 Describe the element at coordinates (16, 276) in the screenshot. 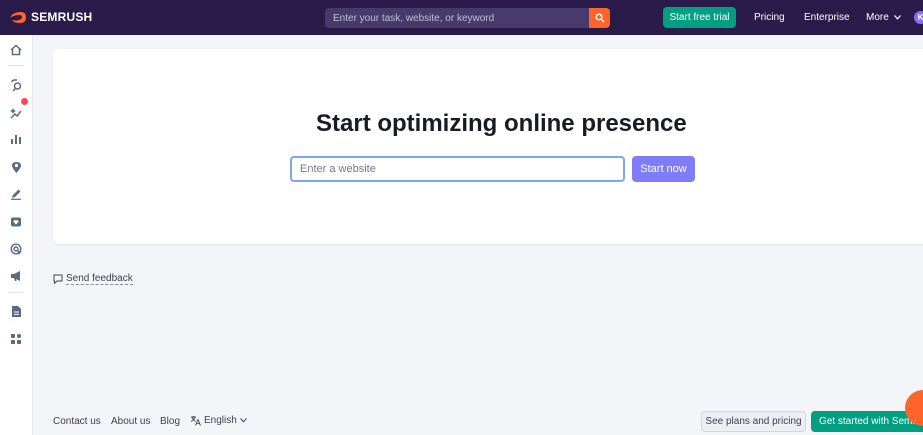

I see `megaphone-icon` at that location.